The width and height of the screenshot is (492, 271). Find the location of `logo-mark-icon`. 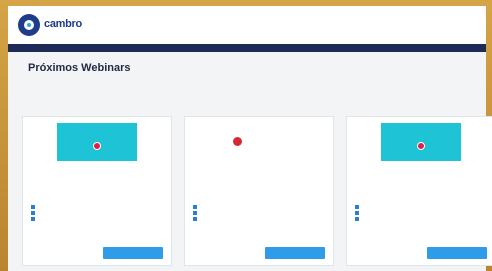

logo-mark-icon is located at coordinates (29, 25).